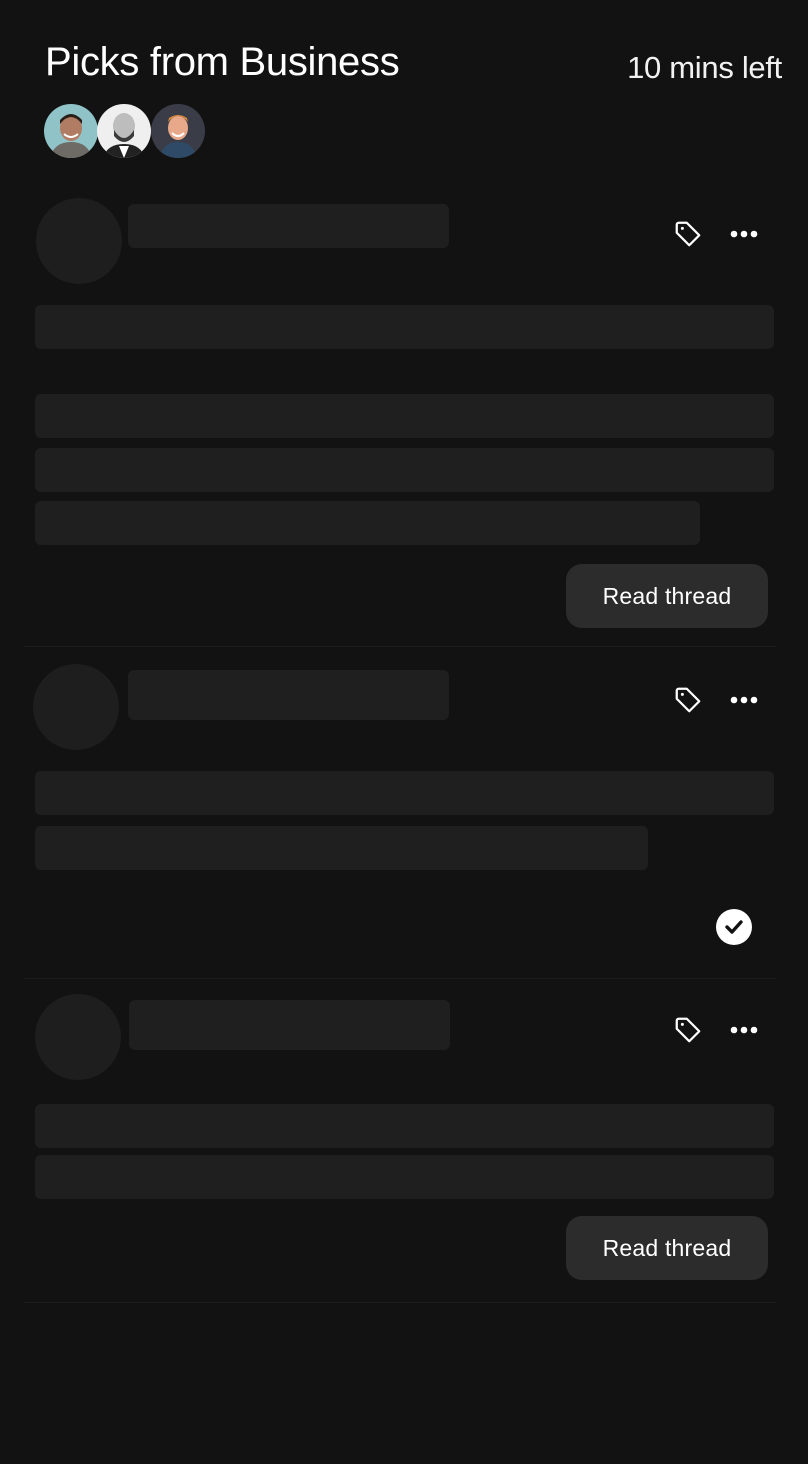 Image resolution: width=808 pixels, height=1464 pixels. I want to click on completed-check-button, so click(734, 927).